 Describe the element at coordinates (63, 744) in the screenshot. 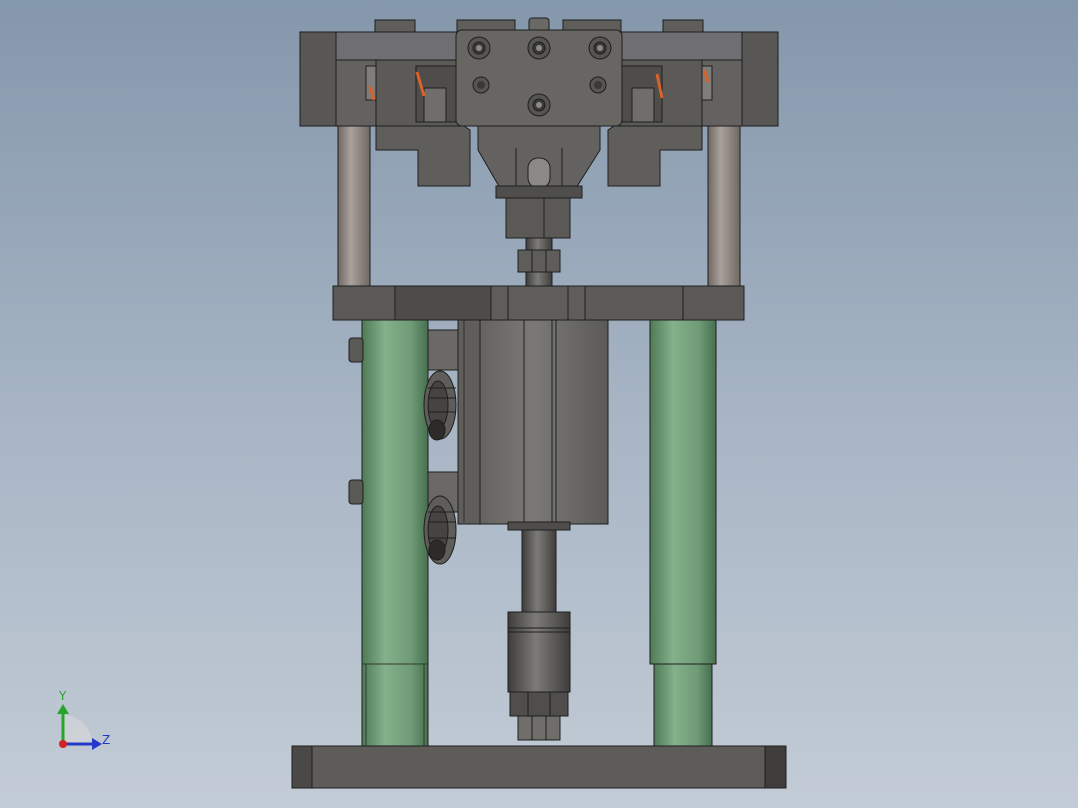

I see `x-axis-marker` at that location.